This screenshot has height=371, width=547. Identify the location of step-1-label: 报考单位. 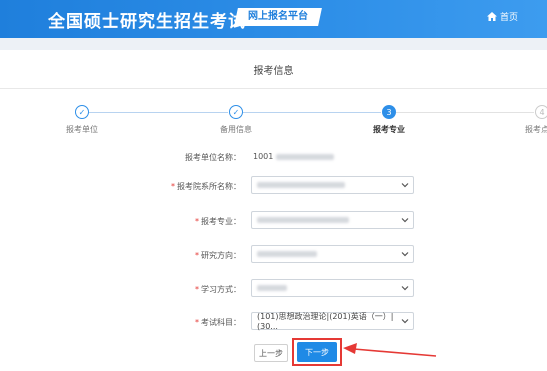
(82, 129).